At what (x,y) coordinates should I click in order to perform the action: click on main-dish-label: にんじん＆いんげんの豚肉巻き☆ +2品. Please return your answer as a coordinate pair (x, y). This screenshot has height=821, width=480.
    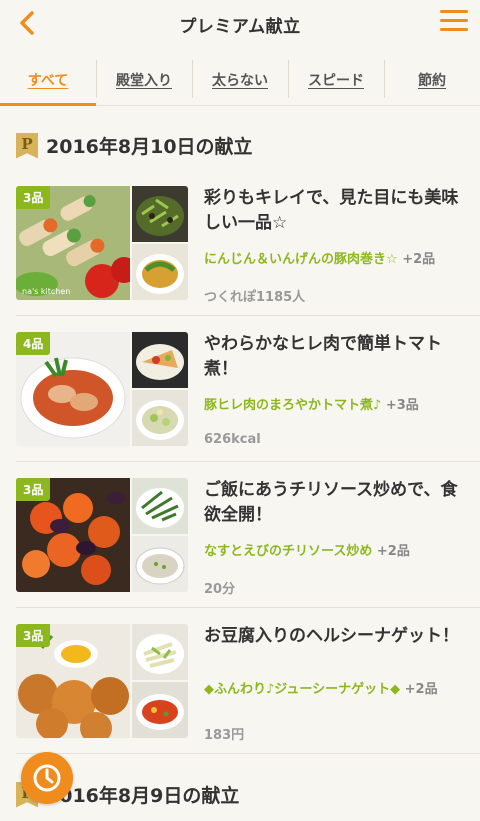
    Looking at the image, I should click on (320, 259).